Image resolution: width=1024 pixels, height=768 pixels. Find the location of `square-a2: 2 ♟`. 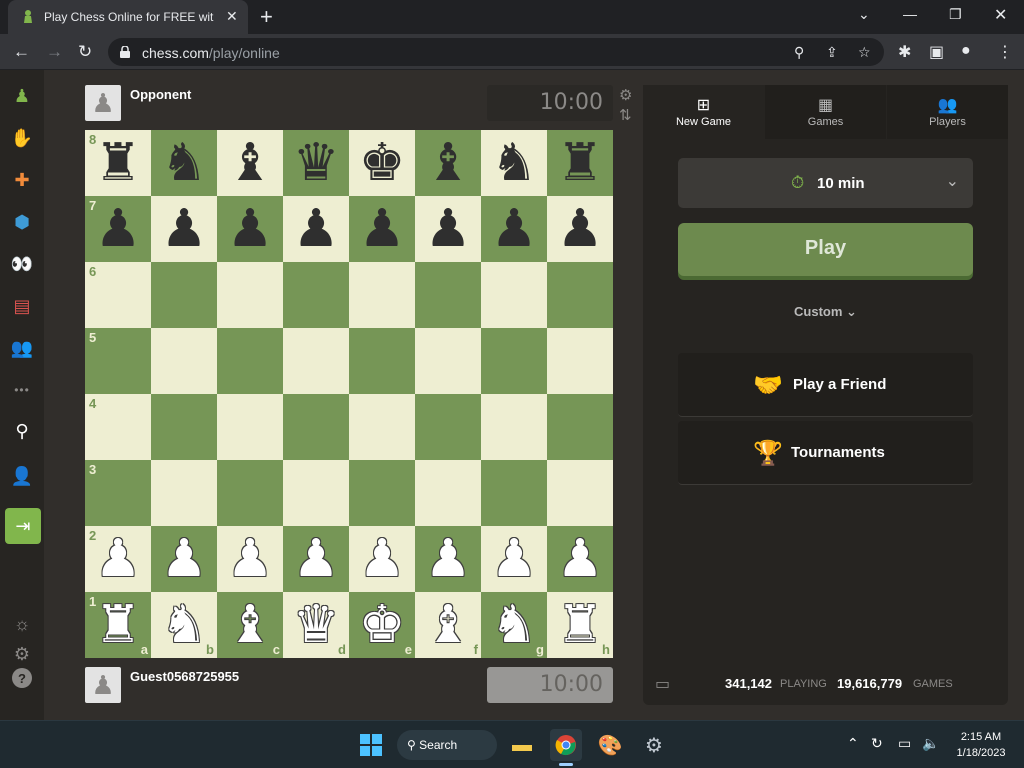

square-a2: 2 ♟ is located at coordinates (118, 559).